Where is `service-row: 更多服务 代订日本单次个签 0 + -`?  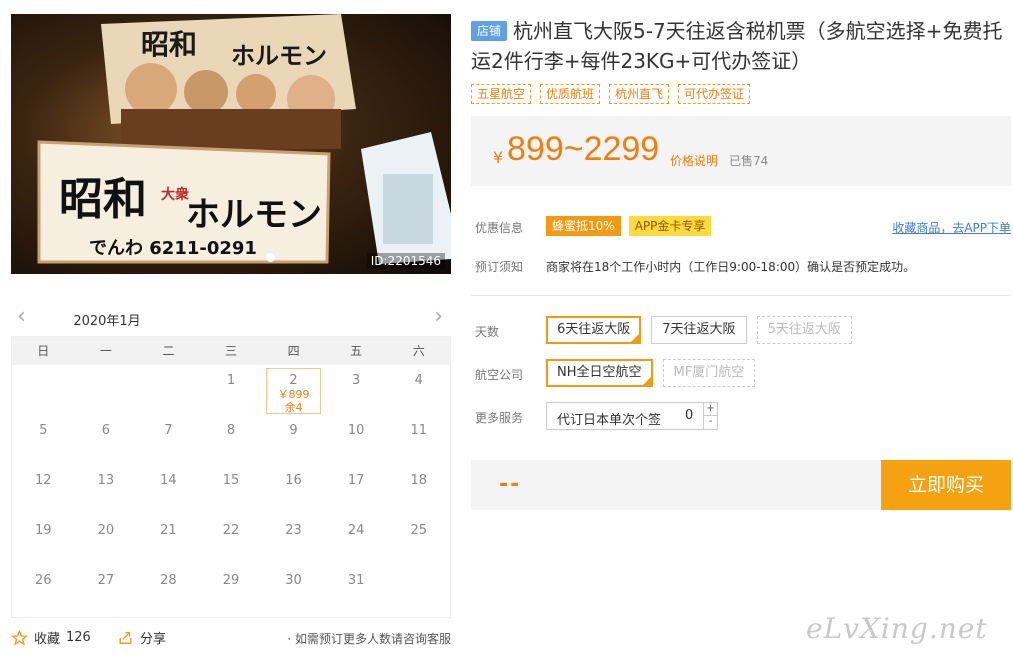 service-row: 更多服务 代订日本单次个签 0 + - is located at coordinates (741, 417).